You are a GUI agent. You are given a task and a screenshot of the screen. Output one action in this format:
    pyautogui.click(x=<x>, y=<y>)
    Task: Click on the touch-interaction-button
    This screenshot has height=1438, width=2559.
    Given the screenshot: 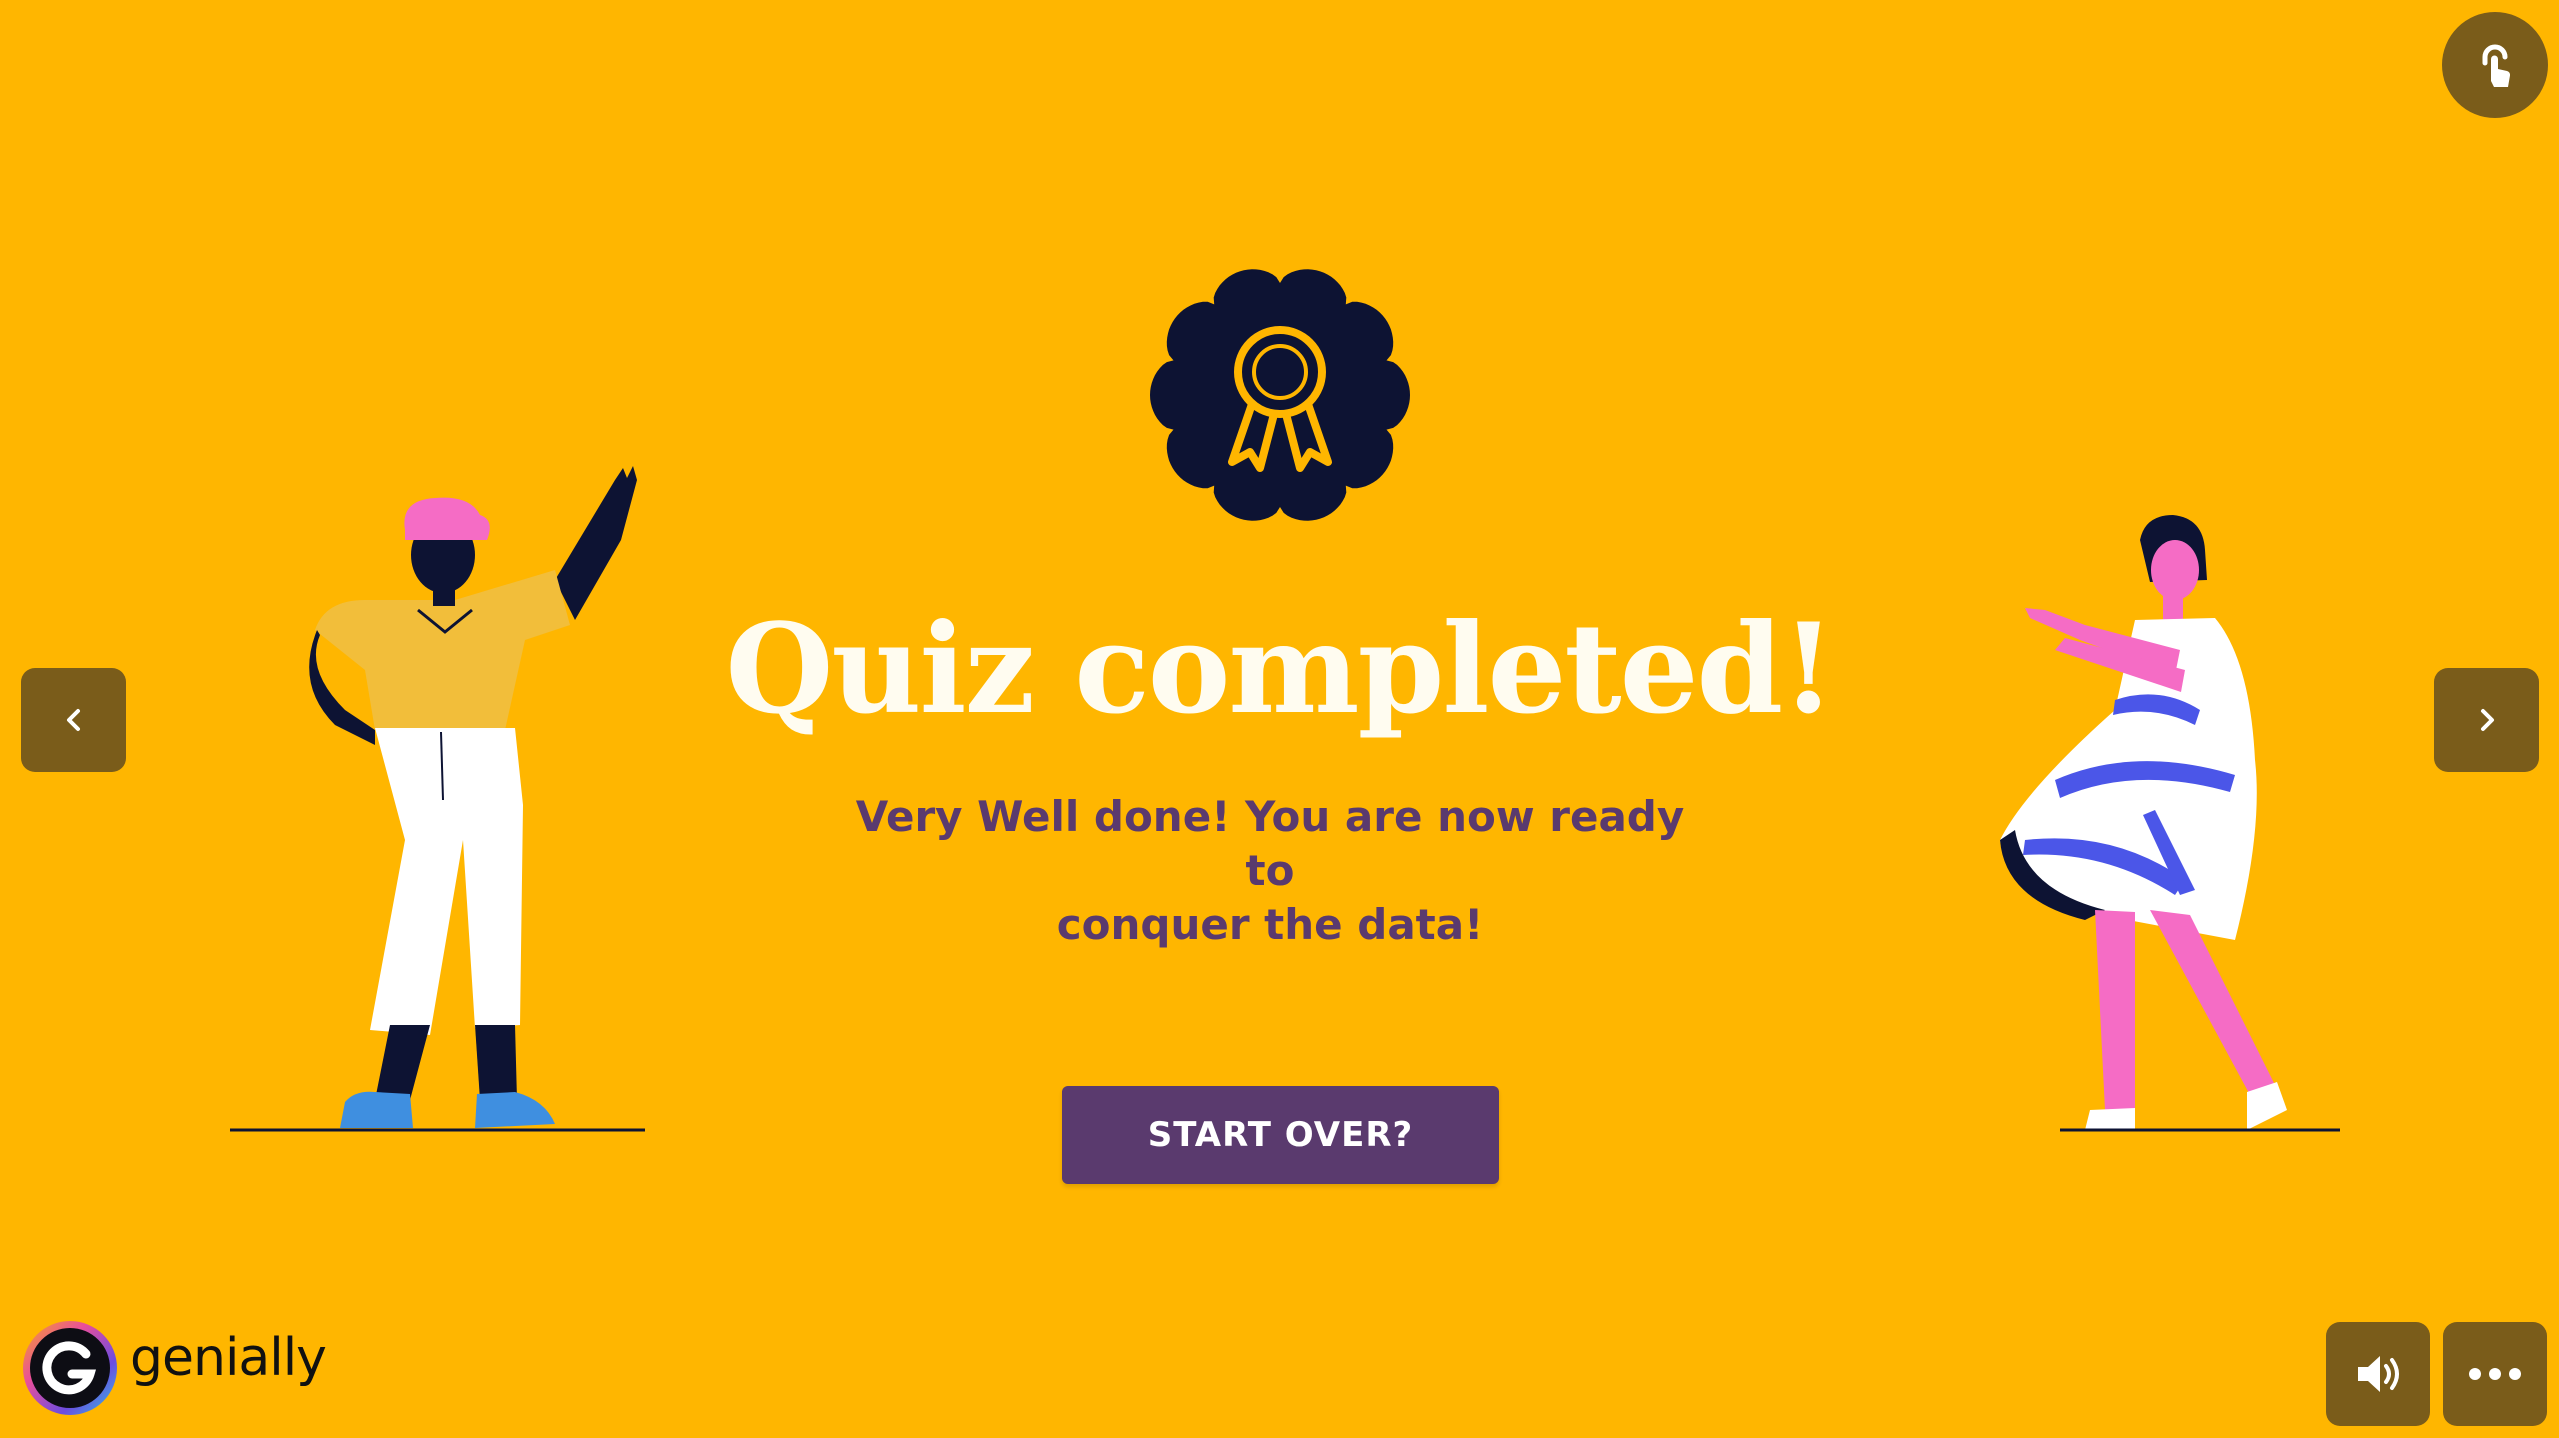 What is the action you would take?
    pyautogui.click(x=2495, y=65)
    